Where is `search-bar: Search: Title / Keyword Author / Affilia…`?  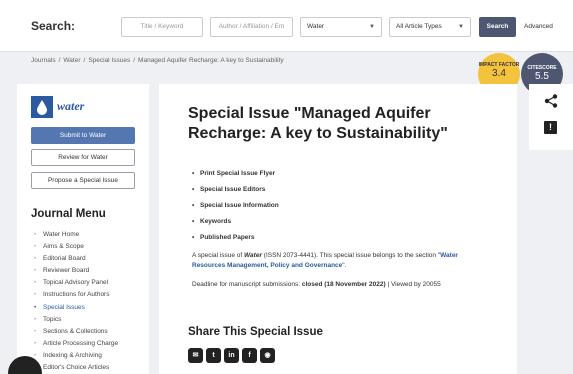 search-bar: Search: Title / Keyword Author / Affilia… is located at coordinates (286, 26).